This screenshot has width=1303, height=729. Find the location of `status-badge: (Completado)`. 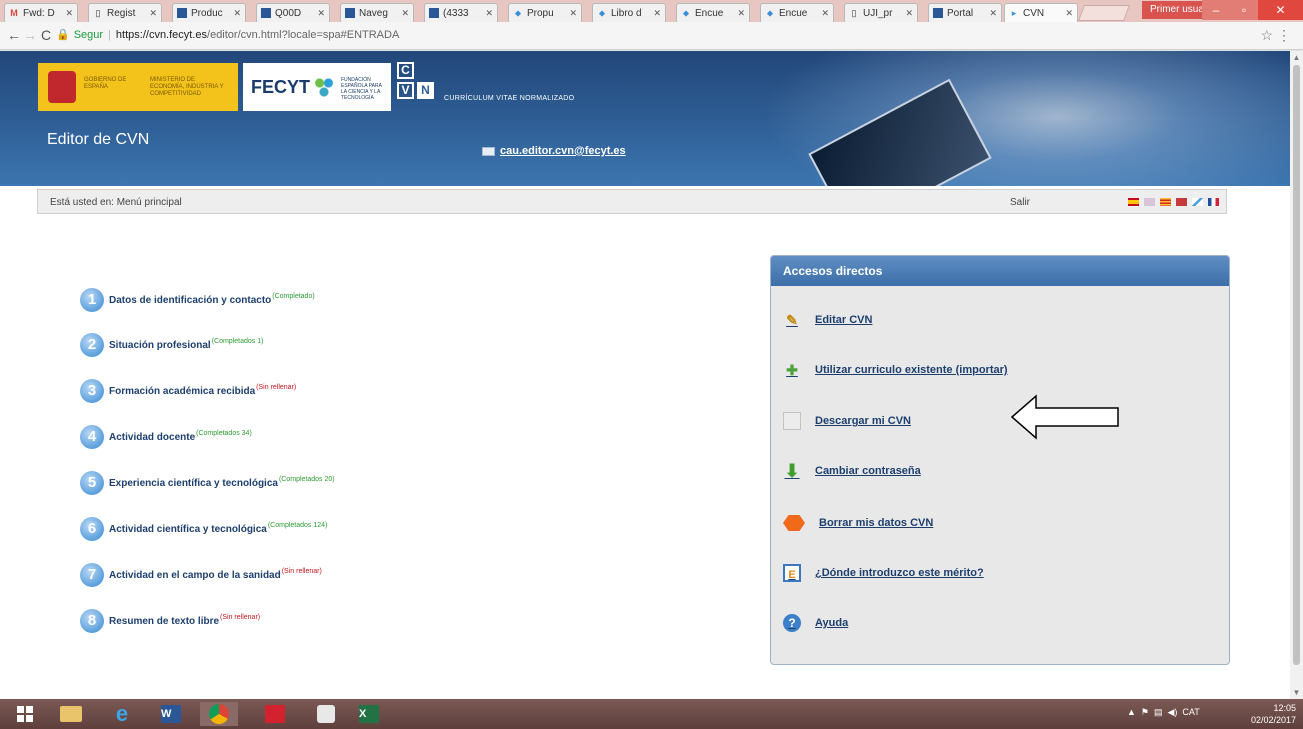

status-badge: (Completado) is located at coordinates (293, 296).